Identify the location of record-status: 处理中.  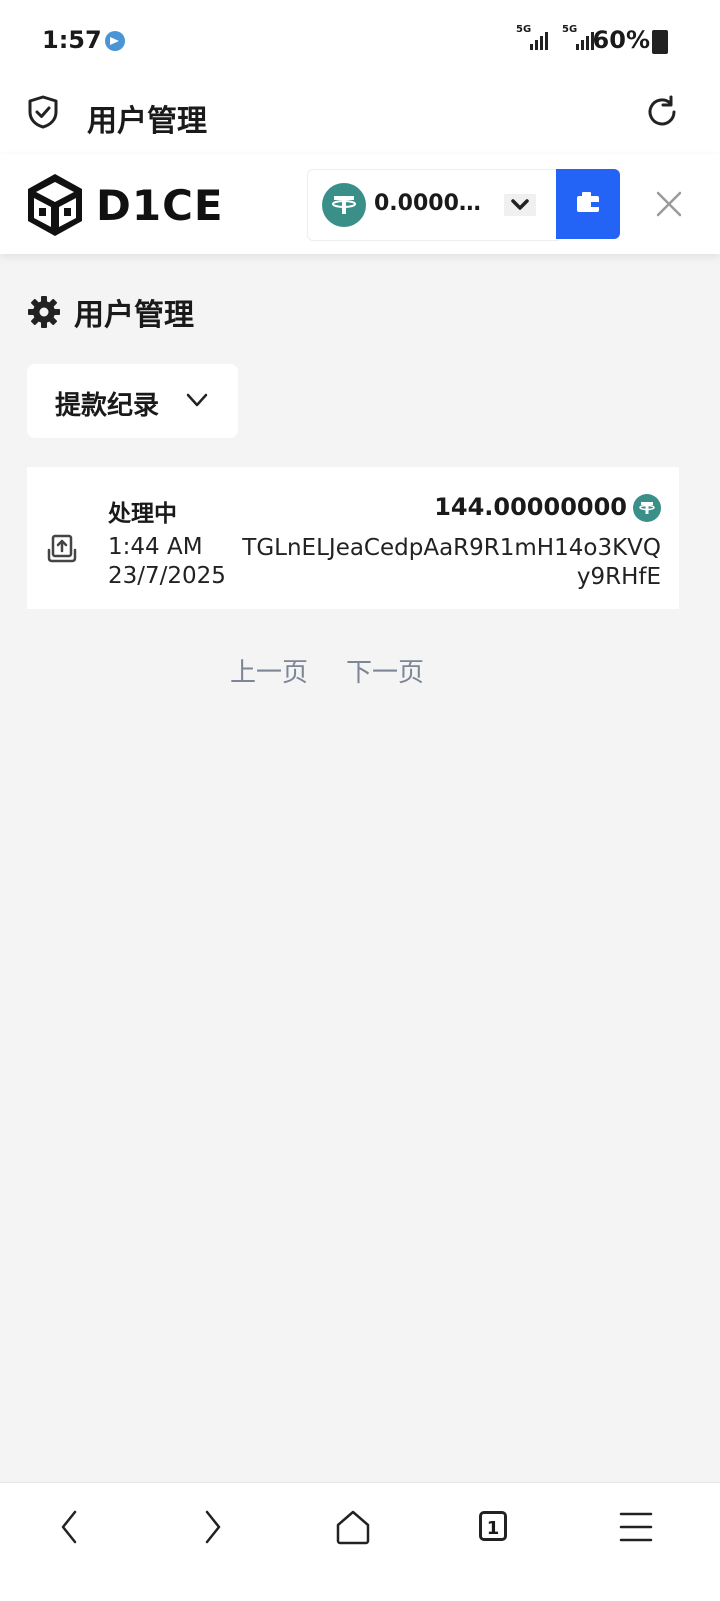
(142, 514).